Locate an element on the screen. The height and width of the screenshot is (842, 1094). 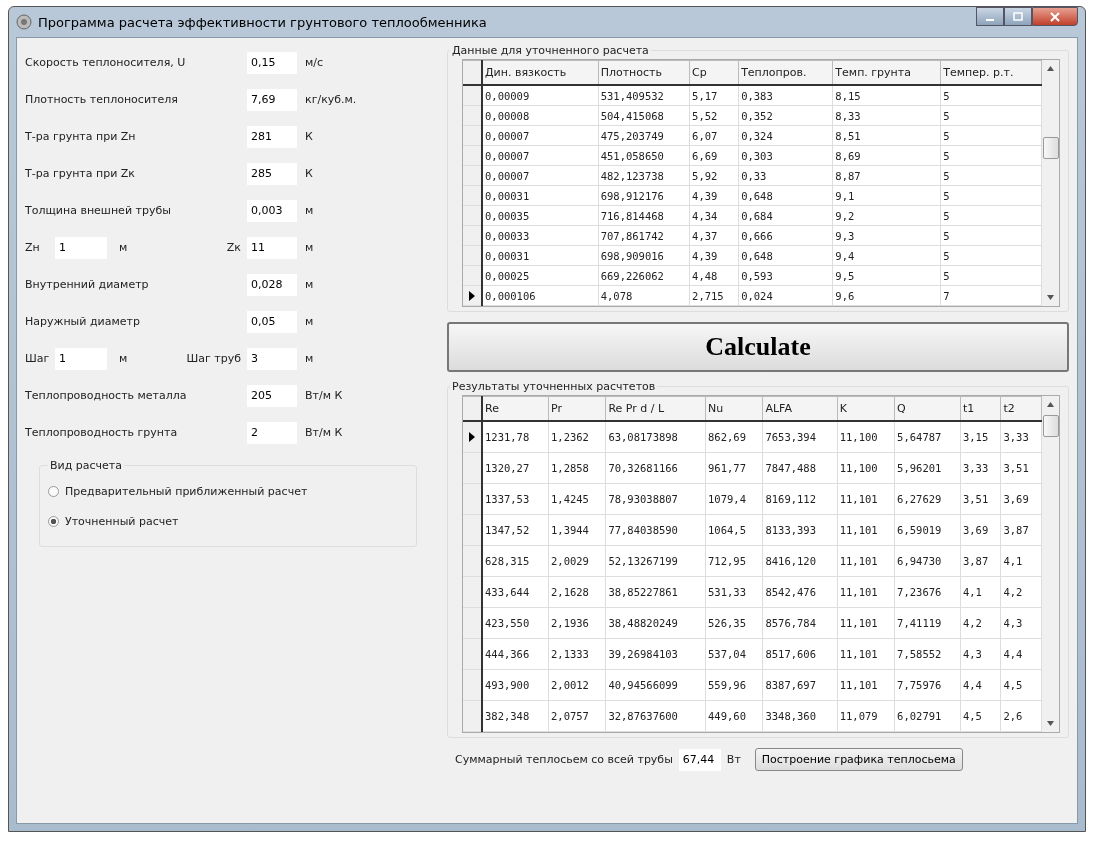
column-header: Cp is located at coordinates (714, 72).